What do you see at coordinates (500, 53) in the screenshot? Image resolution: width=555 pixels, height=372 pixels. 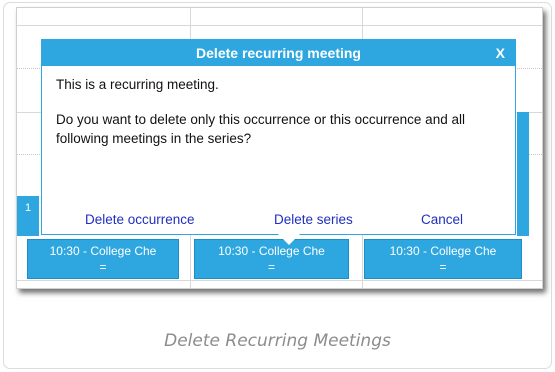 I see `close-icon: X` at bounding box center [500, 53].